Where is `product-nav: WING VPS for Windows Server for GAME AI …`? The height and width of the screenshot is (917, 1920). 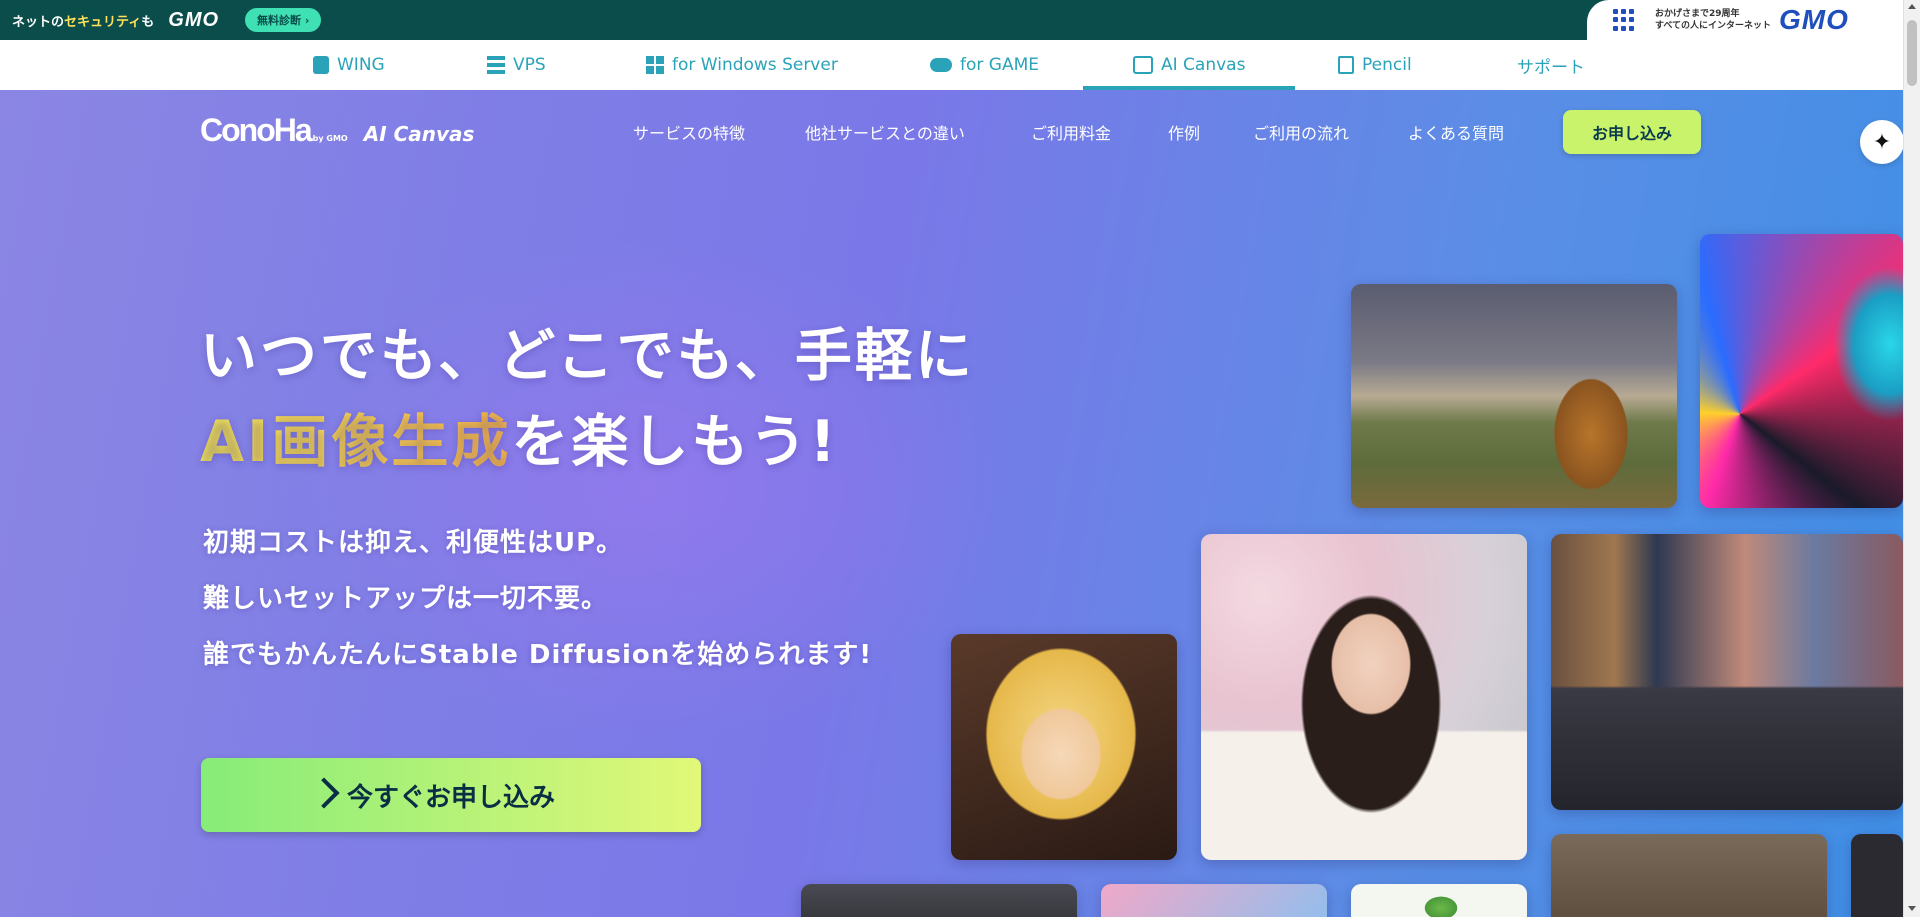 product-nav: WING VPS for Windows Server for GAME AI … is located at coordinates (951, 65).